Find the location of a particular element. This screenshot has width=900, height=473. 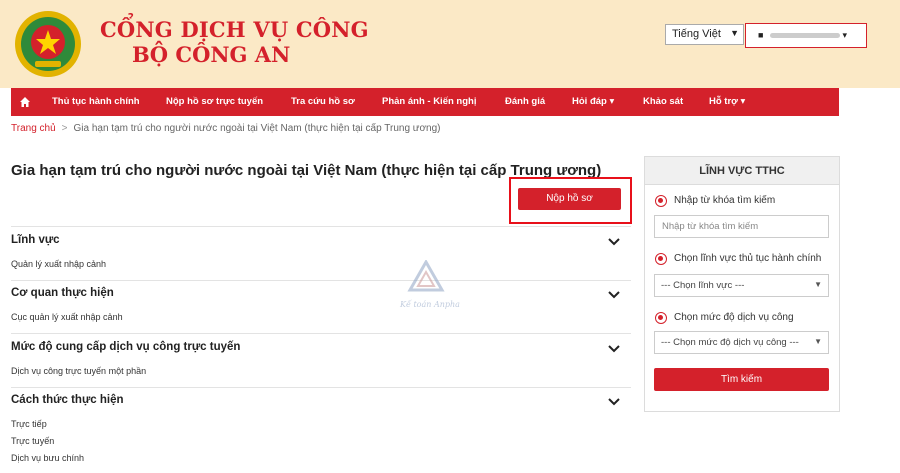

sidebar-title: LĨNH VỰC TTHC is located at coordinates (742, 171).